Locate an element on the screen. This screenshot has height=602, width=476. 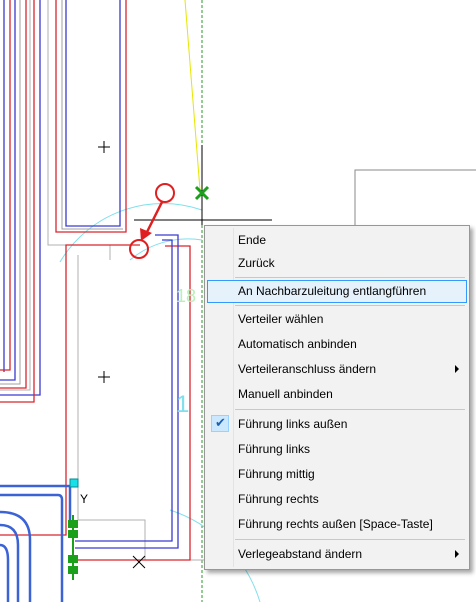
blue-routed-pipe is located at coordinates (127, 391).